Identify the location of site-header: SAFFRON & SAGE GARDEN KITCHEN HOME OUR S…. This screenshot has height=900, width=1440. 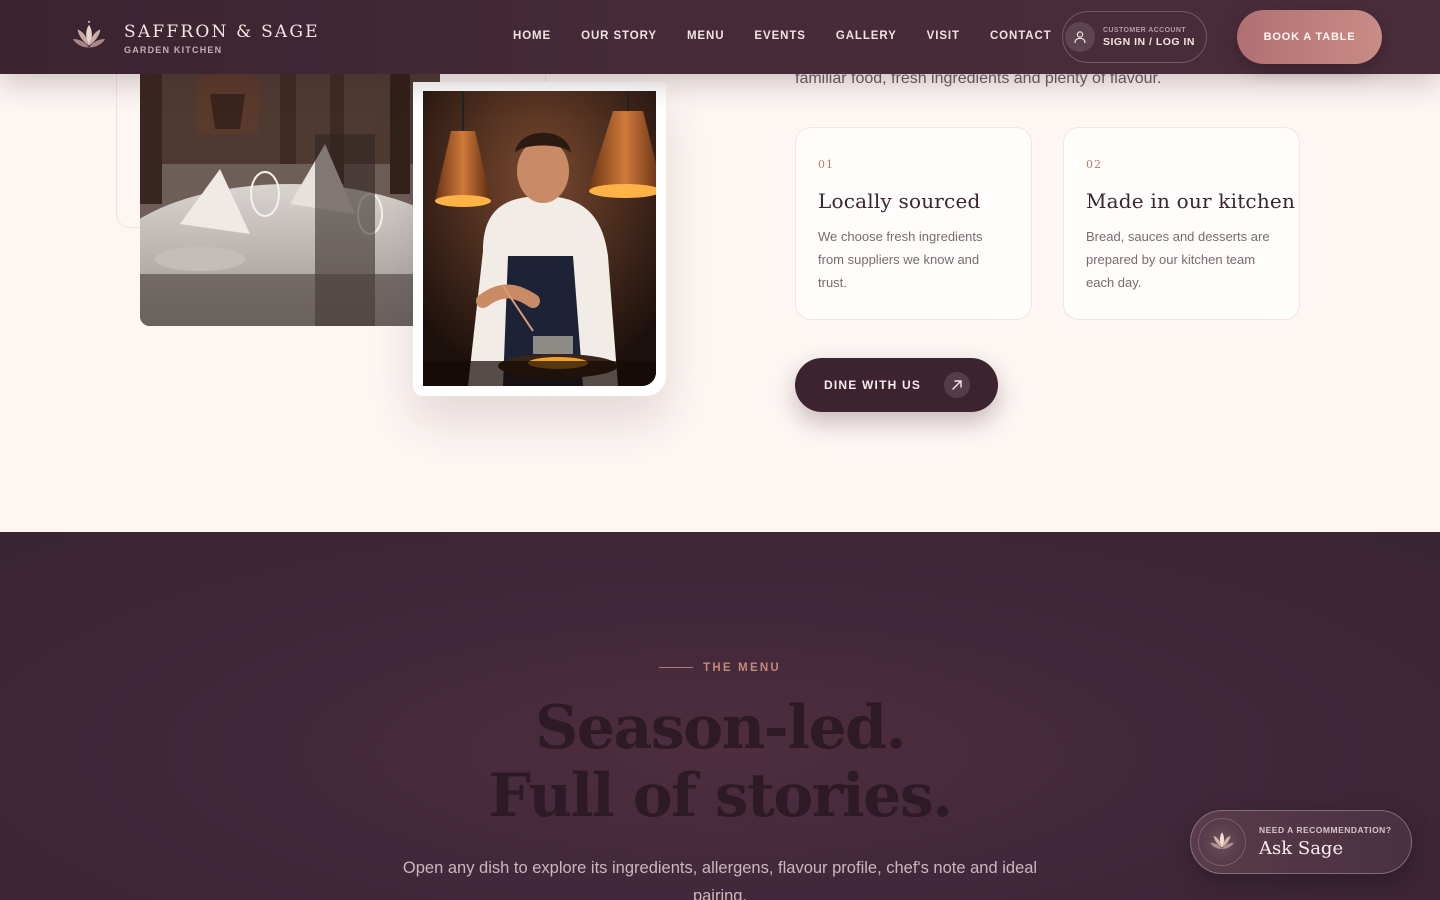
(720, 37).